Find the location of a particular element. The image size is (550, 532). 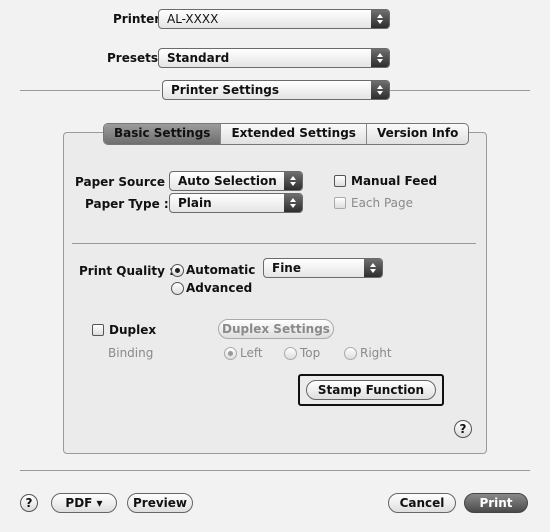

binding-top-label: Top is located at coordinates (310, 353).